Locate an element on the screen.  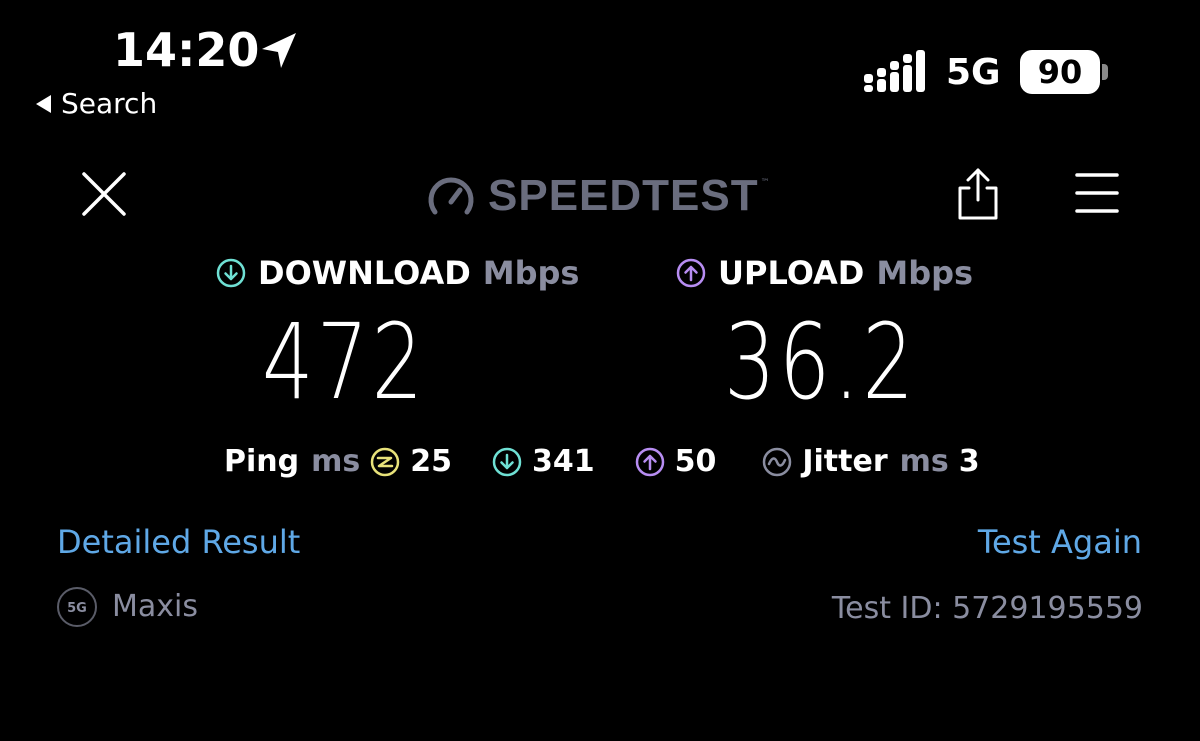
upload-unit: Mbps is located at coordinates (925, 273).